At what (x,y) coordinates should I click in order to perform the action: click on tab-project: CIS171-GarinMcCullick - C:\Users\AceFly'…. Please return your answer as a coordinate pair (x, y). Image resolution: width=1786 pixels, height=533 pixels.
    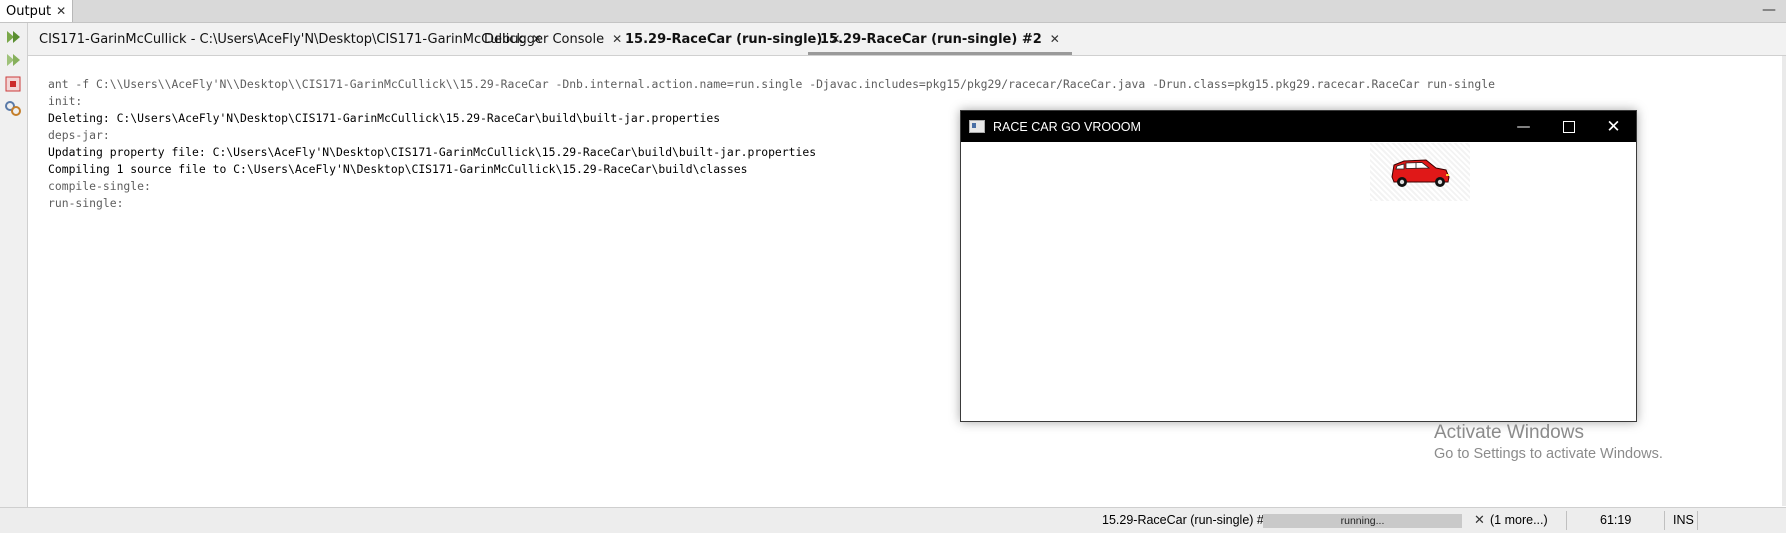
    Looking at the image, I should click on (290, 39).